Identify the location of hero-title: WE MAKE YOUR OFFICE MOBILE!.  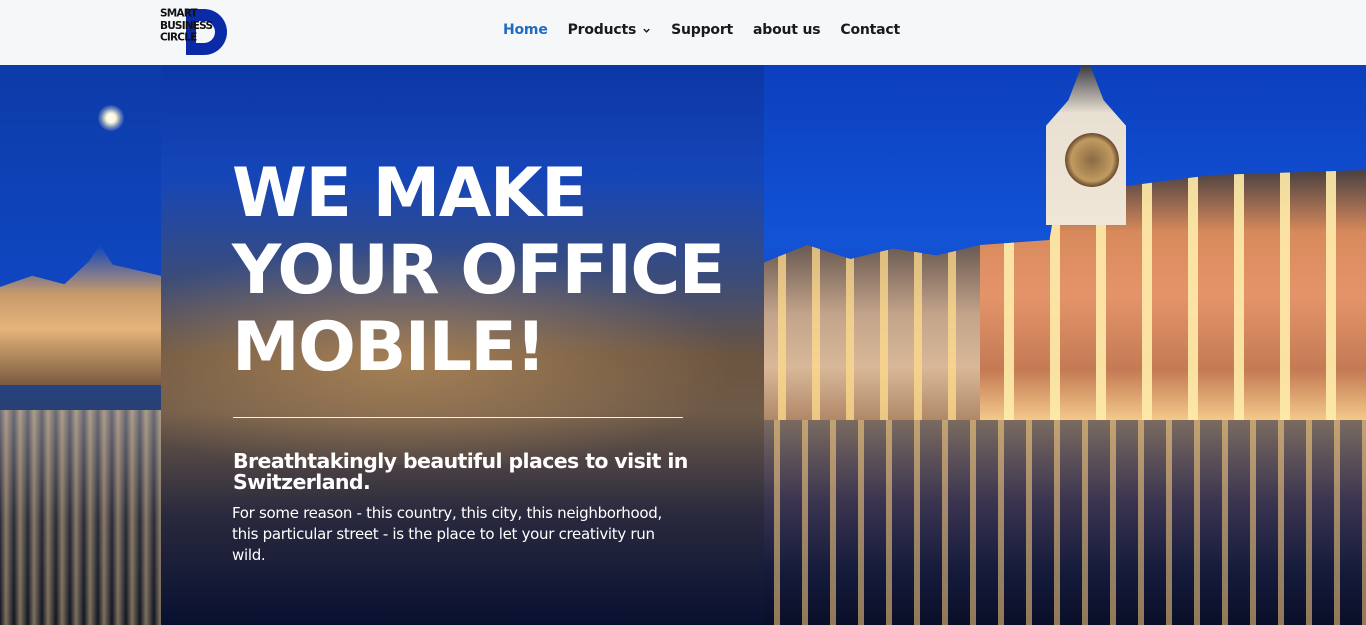
(478, 270).